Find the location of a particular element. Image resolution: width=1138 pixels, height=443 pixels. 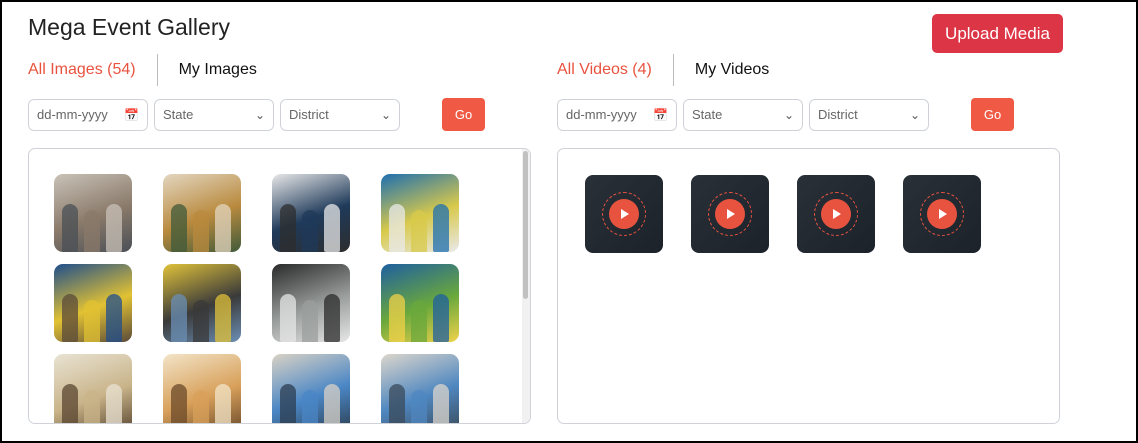

videos-filters: dd-mm-yyyy 📅 State ⌄ District ⌄ Go is located at coordinates (785, 114).